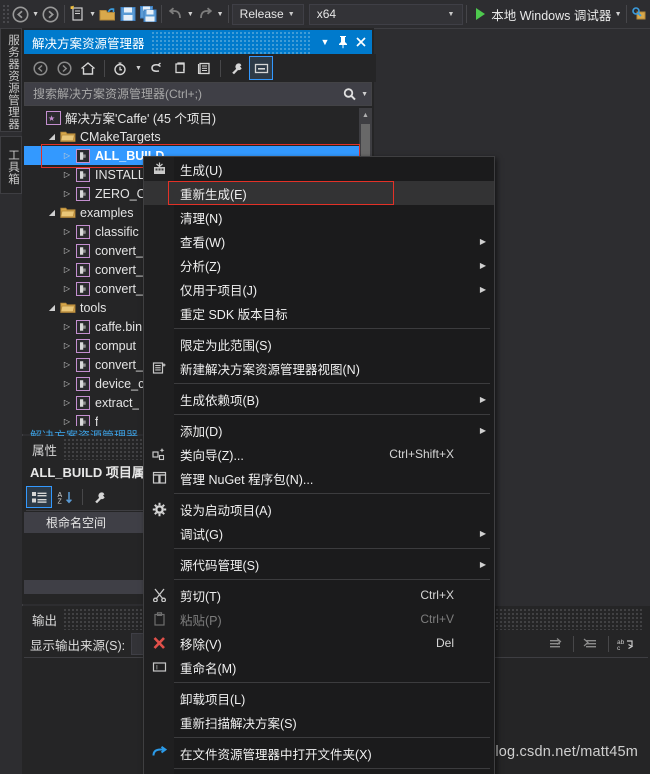 The width and height of the screenshot is (650, 774). What do you see at coordinates (319, 241) in the screenshot?
I see `context-menu-item: 查看(W) ▶` at bounding box center [319, 241].